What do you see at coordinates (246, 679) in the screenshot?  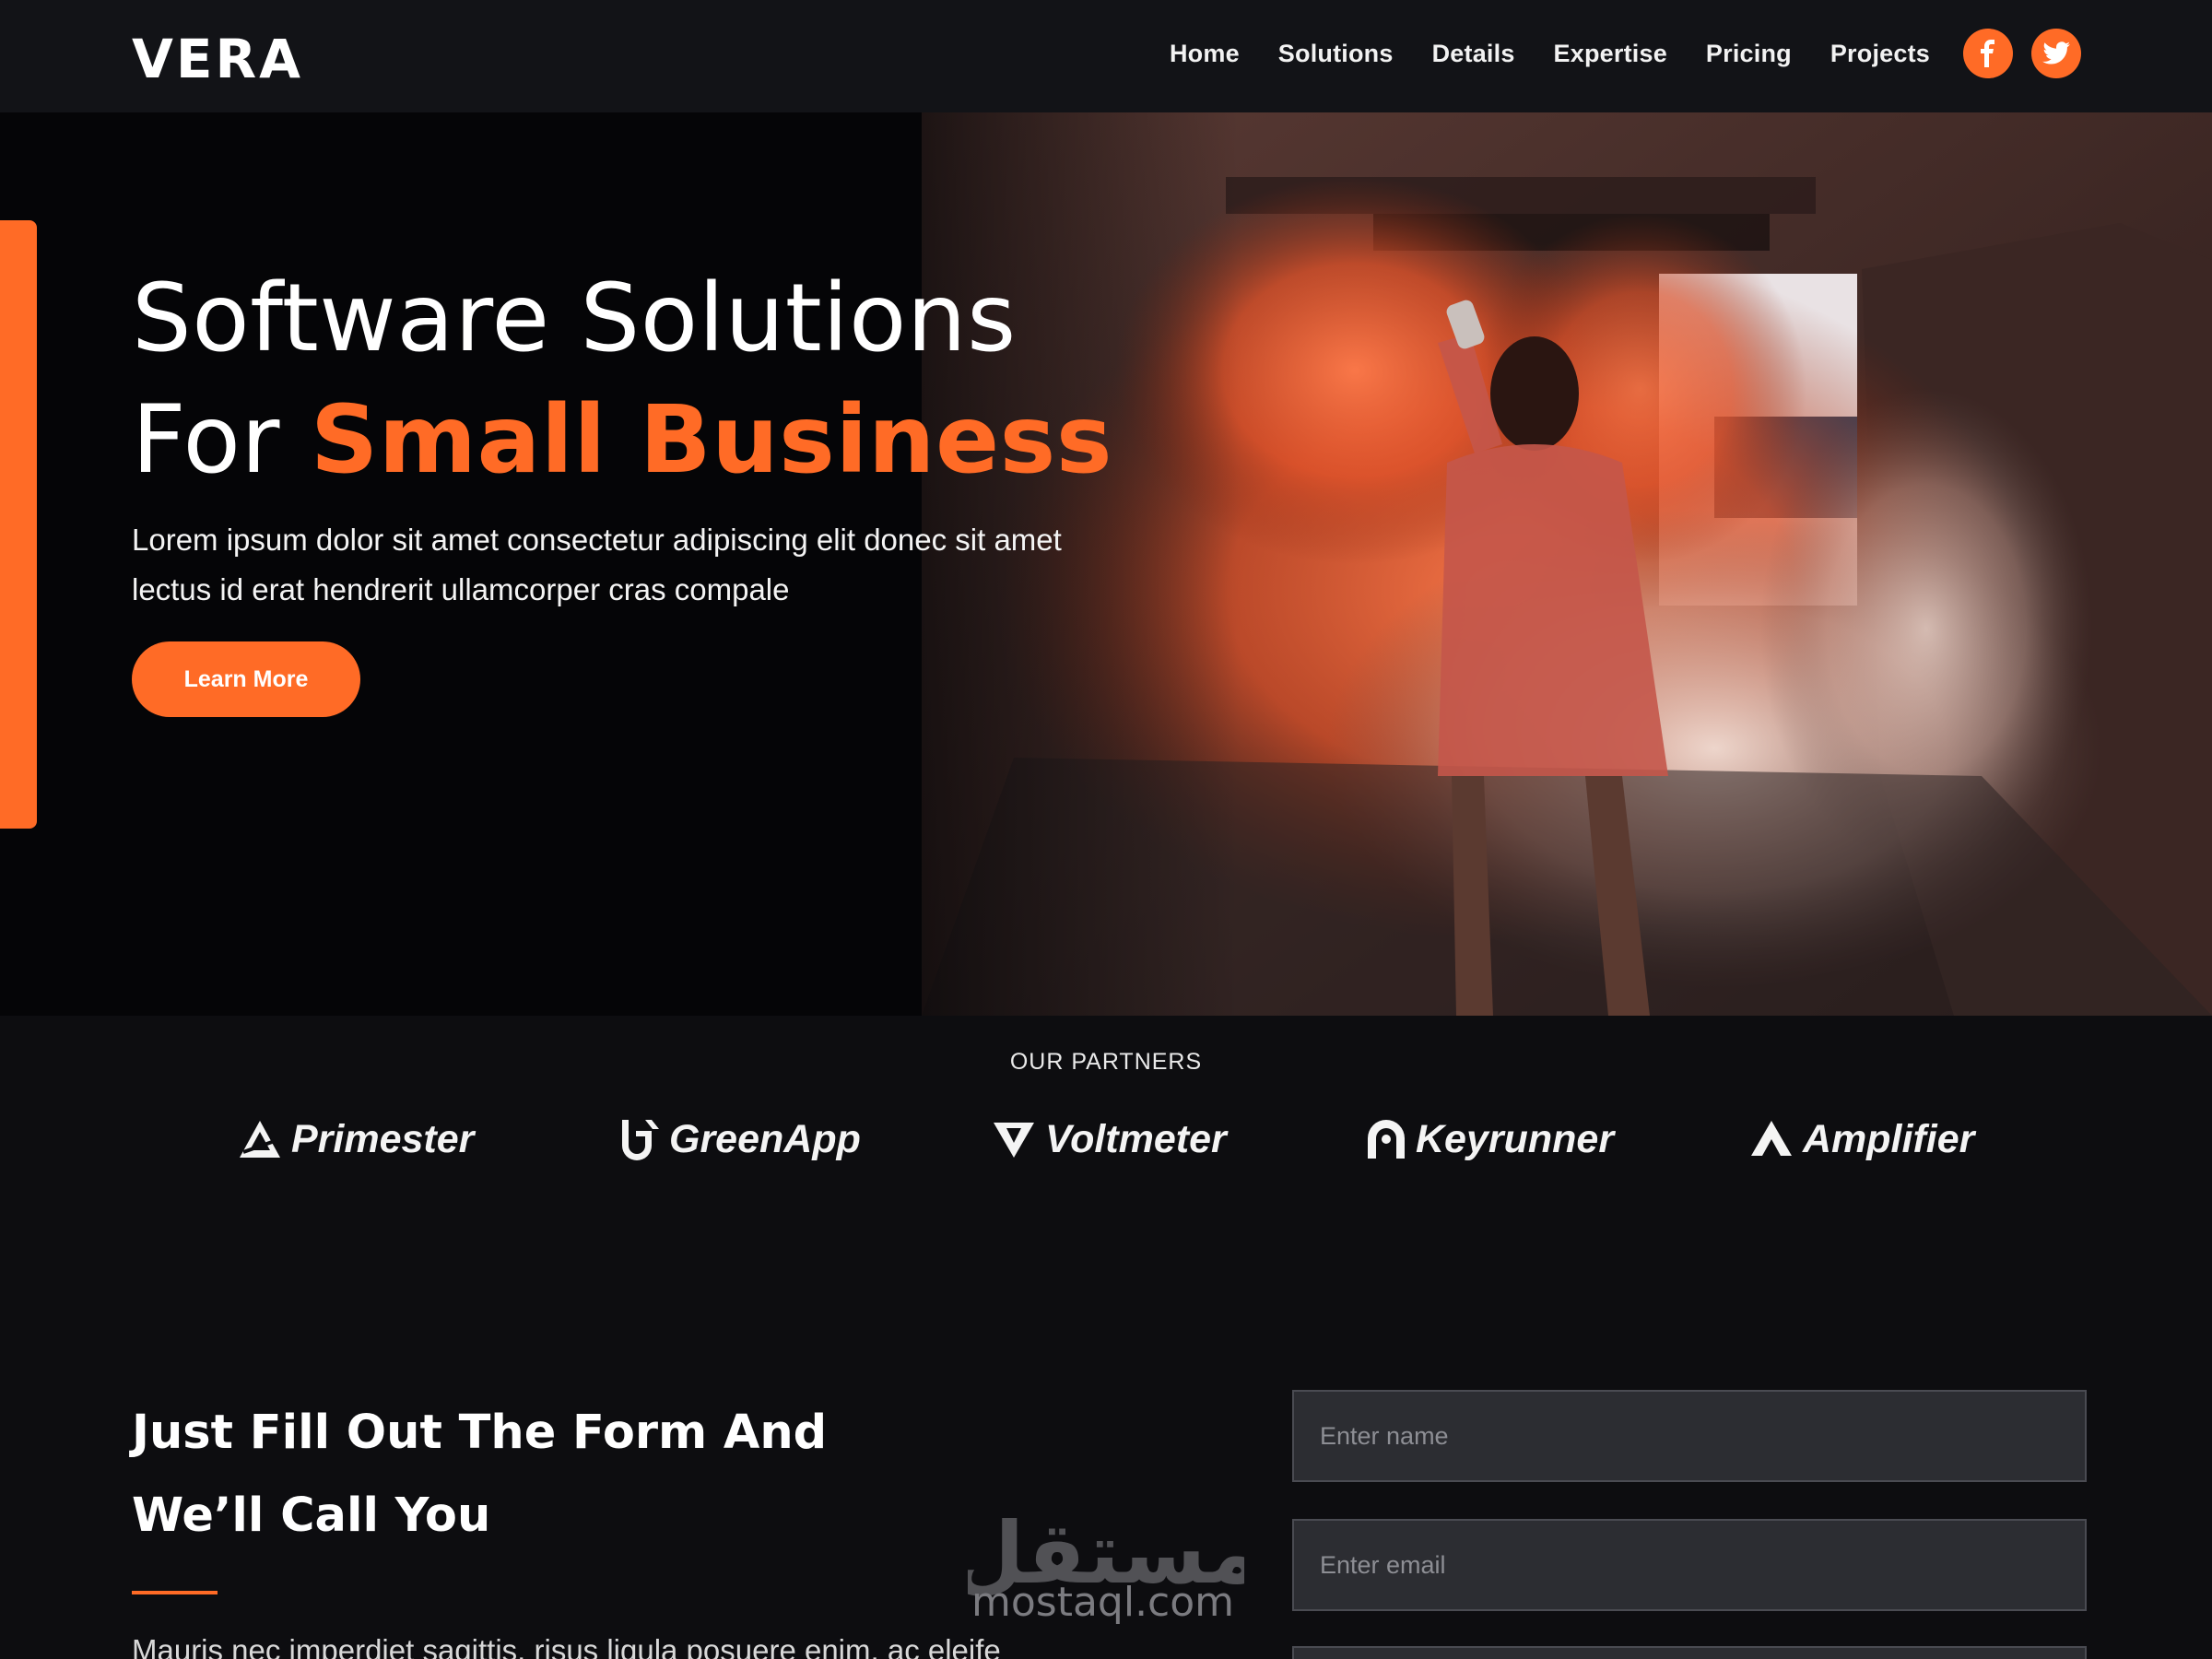 I see `learn-more-button: Learn More` at bounding box center [246, 679].